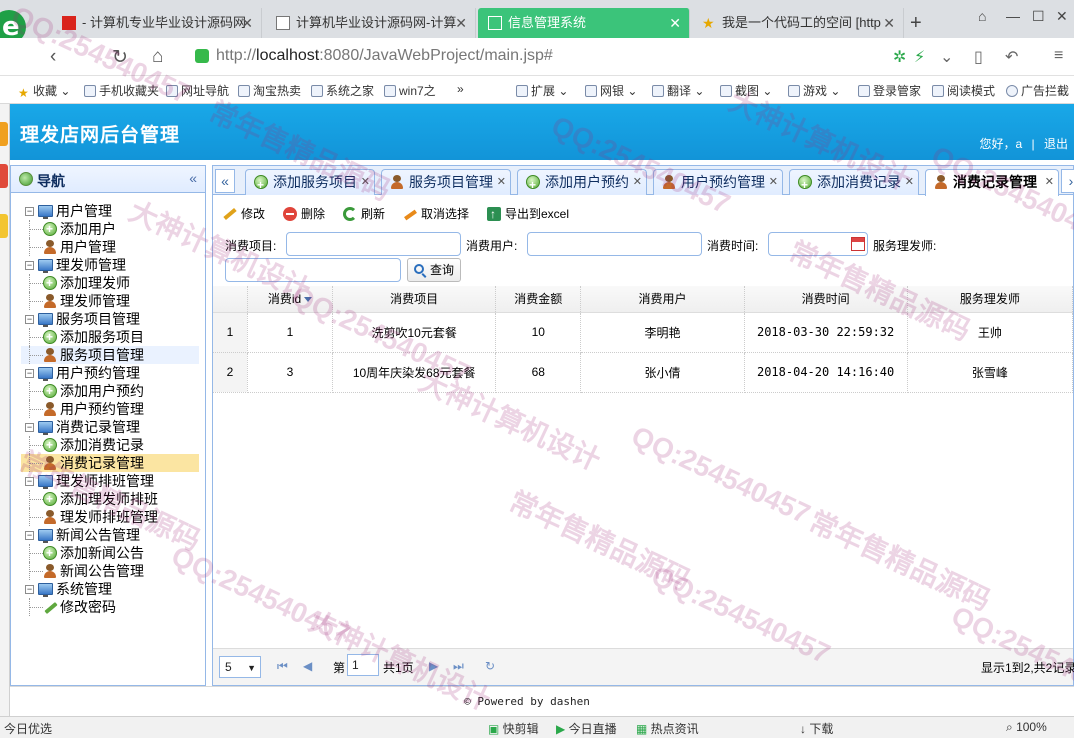 The image size is (1074, 738). Describe the element at coordinates (662, 299) in the screenshot. I see `column-header: 消费用户` at that location.